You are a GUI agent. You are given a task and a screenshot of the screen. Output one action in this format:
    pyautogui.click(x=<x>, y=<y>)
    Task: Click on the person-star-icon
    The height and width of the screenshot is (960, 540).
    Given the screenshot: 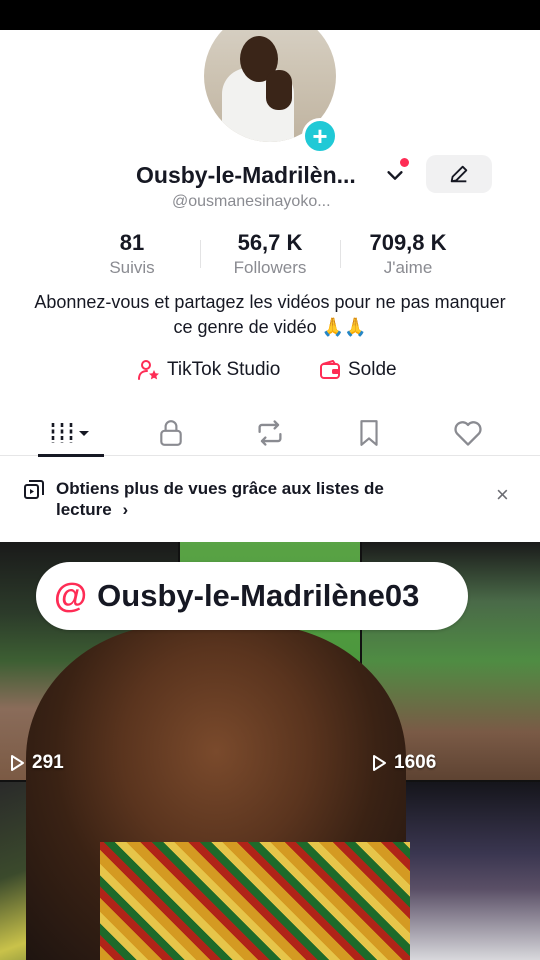 What is the action you would take?
    pyautogui.click(x=148, y=370)
    